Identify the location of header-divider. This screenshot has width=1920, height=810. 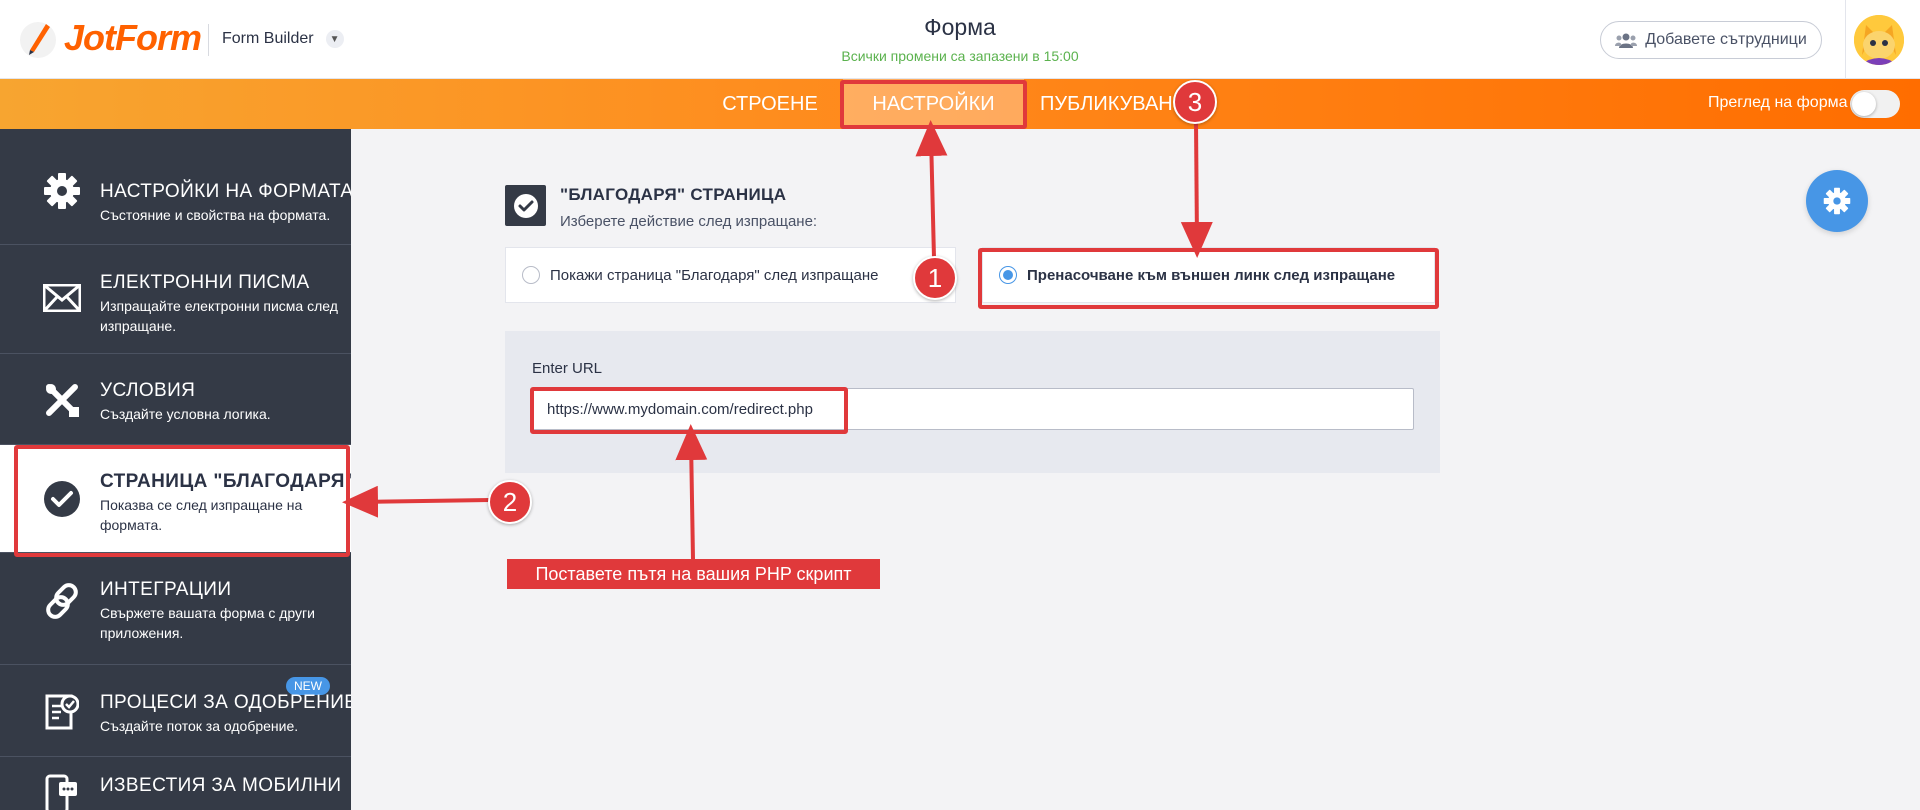
(208, 40).